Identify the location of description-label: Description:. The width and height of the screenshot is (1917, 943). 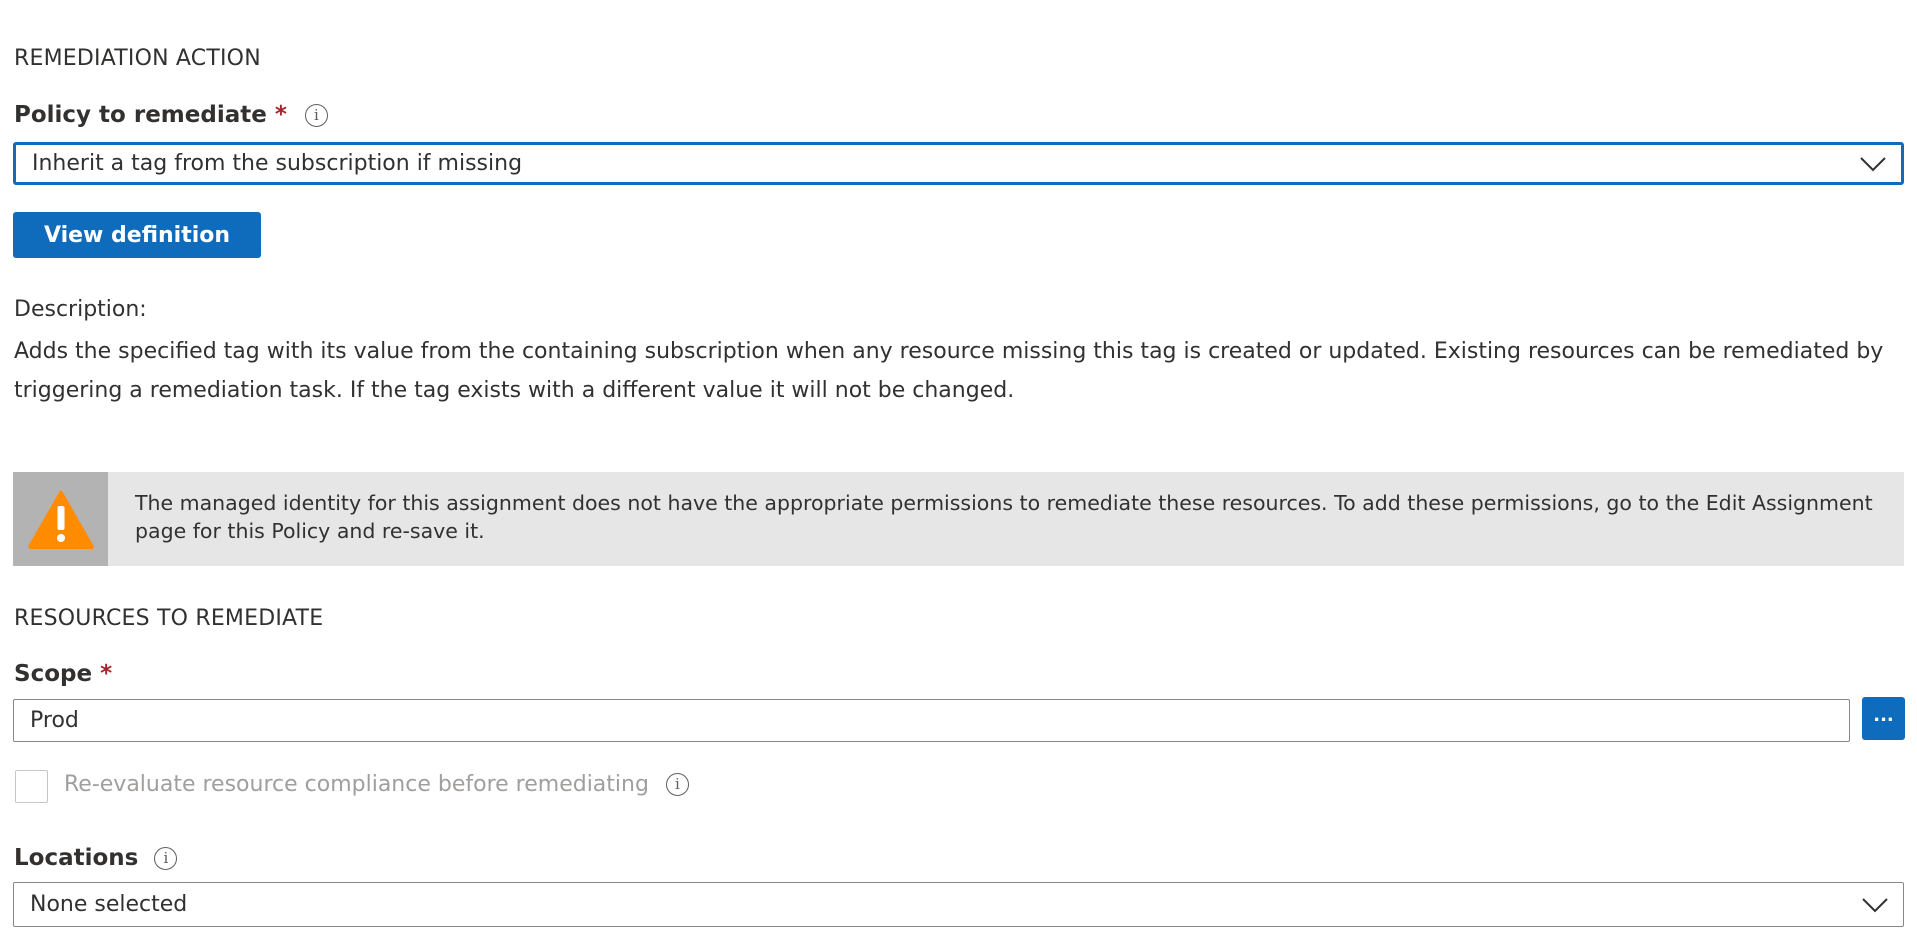
(80, 309).